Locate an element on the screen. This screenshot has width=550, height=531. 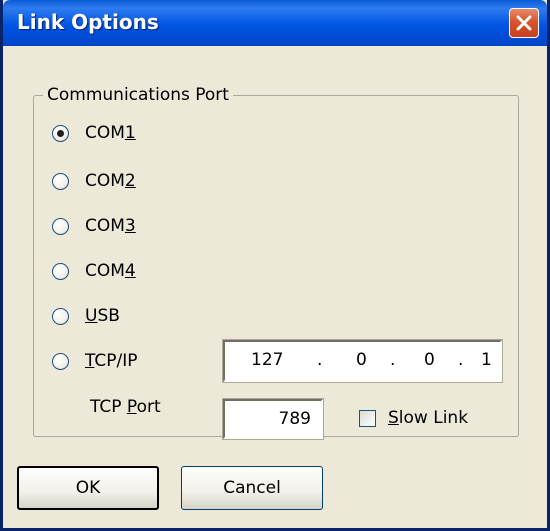
close-button is located at coordinates (524, 23).